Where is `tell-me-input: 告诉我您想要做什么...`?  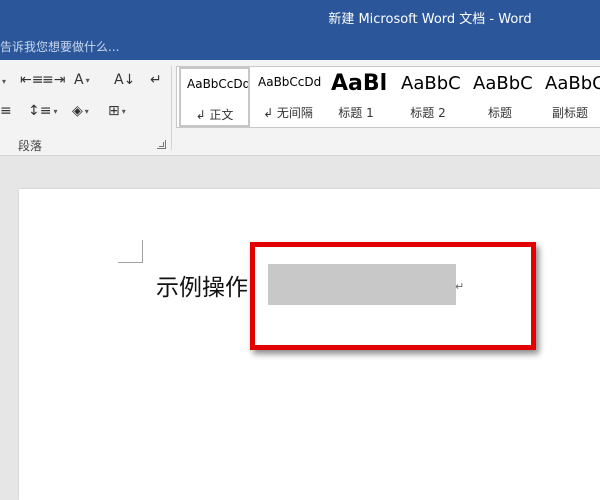
tell-me-input: 告诉我您想要做什么... is located at coordinates (59, 46).